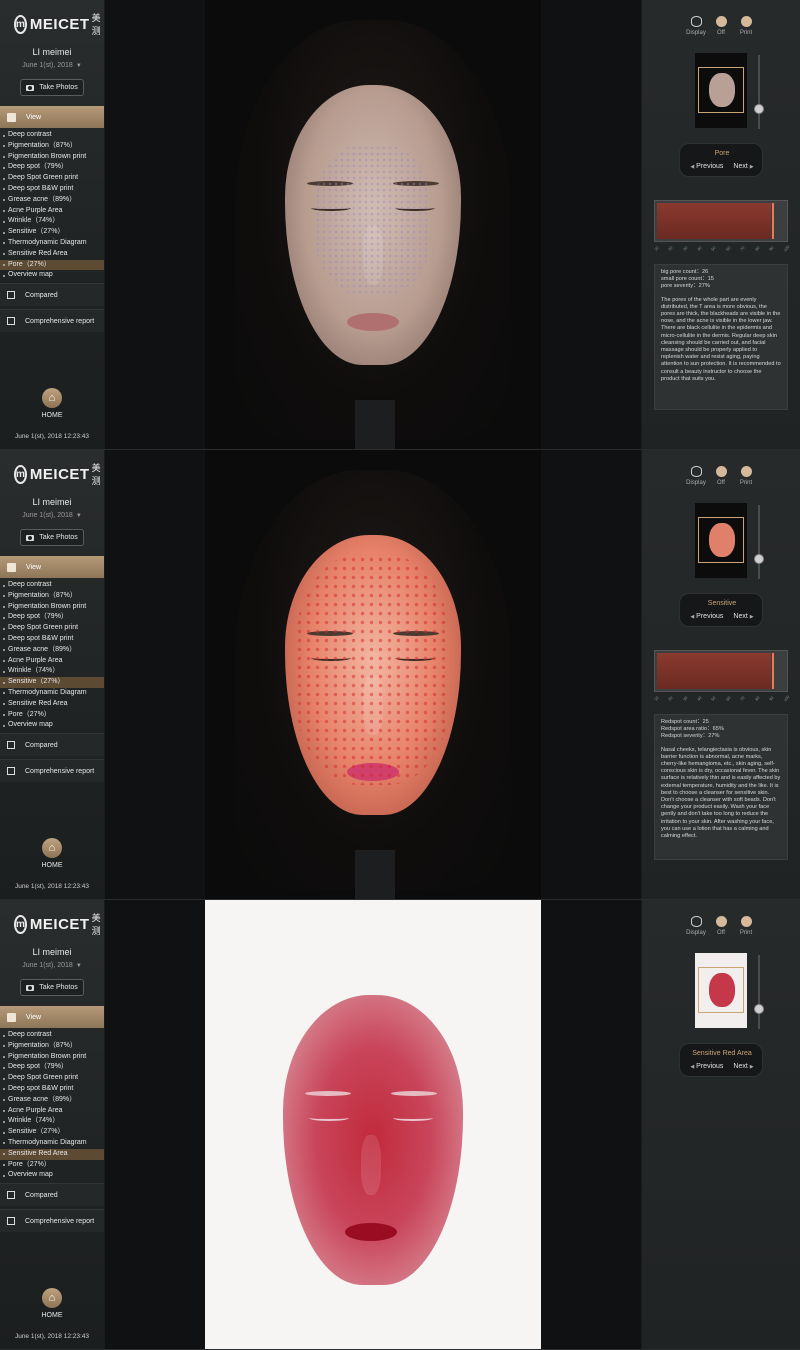 Image resolution: width=800 pixels, height=1350 pixels. What do you see at coordinates (746, 483) in the screenshot?
I see `print-label: Print` at bounding box center [746, 483].